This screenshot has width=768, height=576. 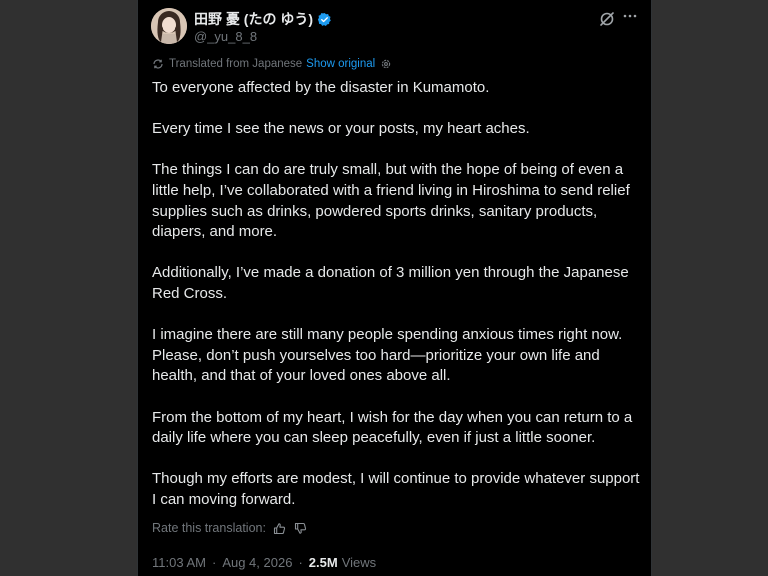 What do you see at coordinates (359, 562) in the screenshot?
I see `views-label: Views` at bounding box center [359, 562].